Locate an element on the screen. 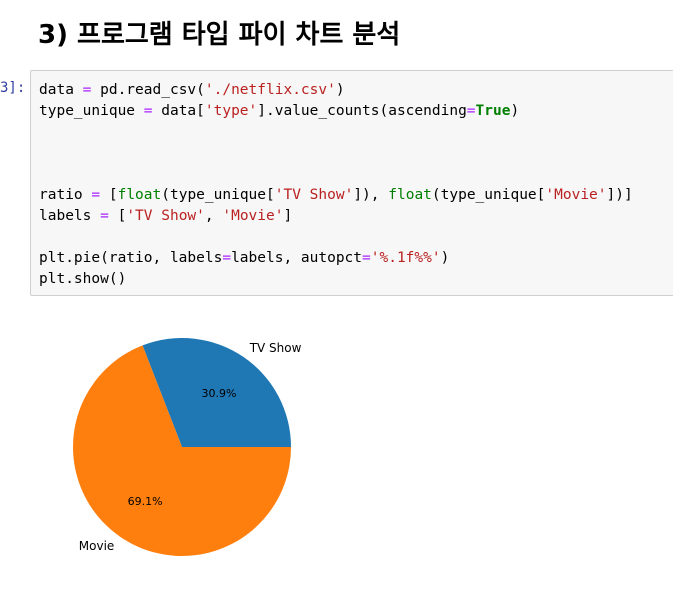  code-token: ] is located at coordinates (288, 216).